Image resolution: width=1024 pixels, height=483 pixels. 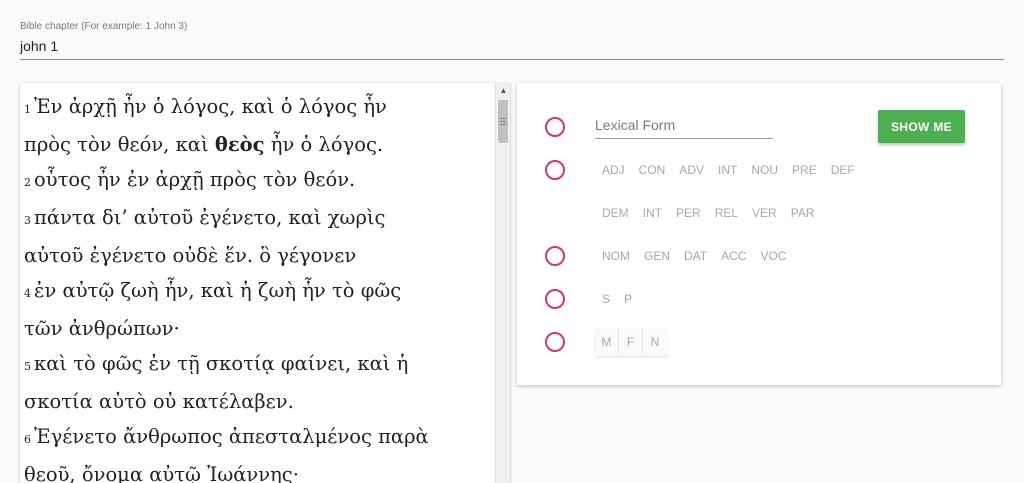 I want to click on greek-word: θεοῦ,, so click(x=50, y=473).